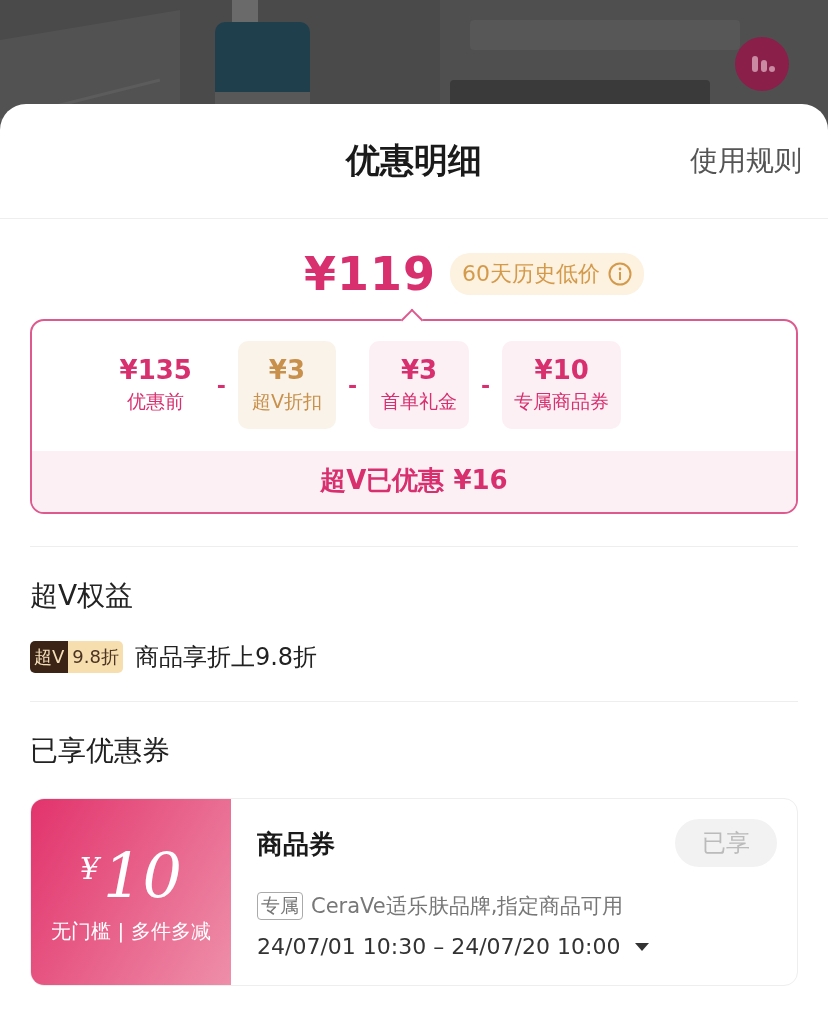 Image resolution: width=828 pixels, height=1014 pixels. I want to click on coupon-conditions: 无门槛 | 多件多减, so click(131, 931).